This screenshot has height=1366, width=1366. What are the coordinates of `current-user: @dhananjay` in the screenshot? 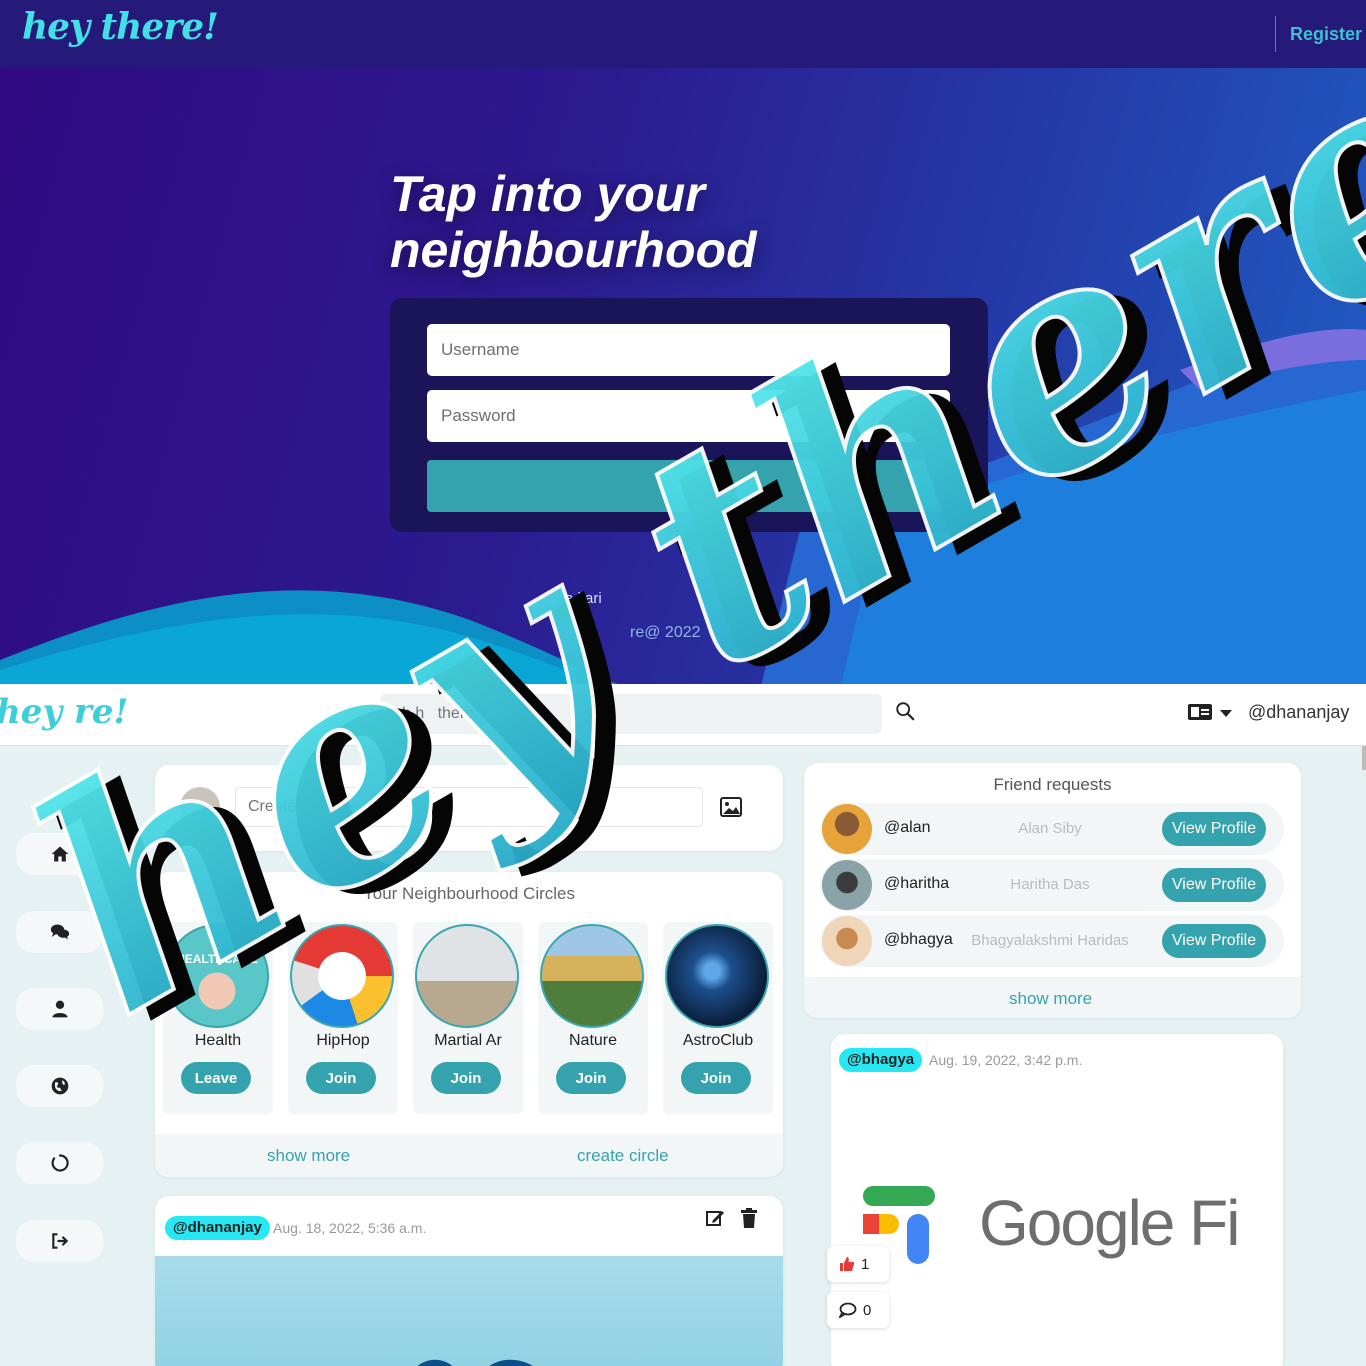 It's located at (1298, 712).